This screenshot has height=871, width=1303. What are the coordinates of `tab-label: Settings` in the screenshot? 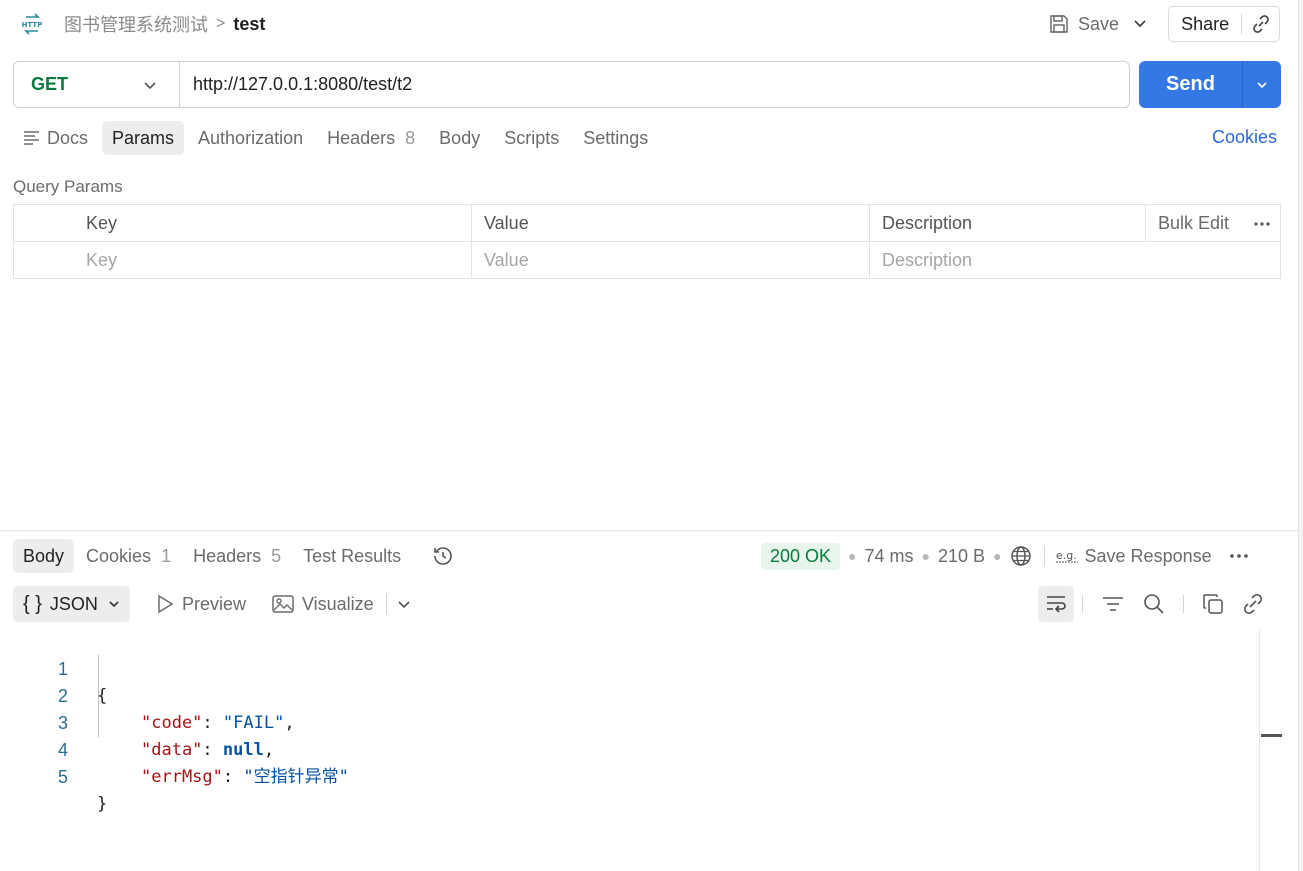 It's located at (616, 137).